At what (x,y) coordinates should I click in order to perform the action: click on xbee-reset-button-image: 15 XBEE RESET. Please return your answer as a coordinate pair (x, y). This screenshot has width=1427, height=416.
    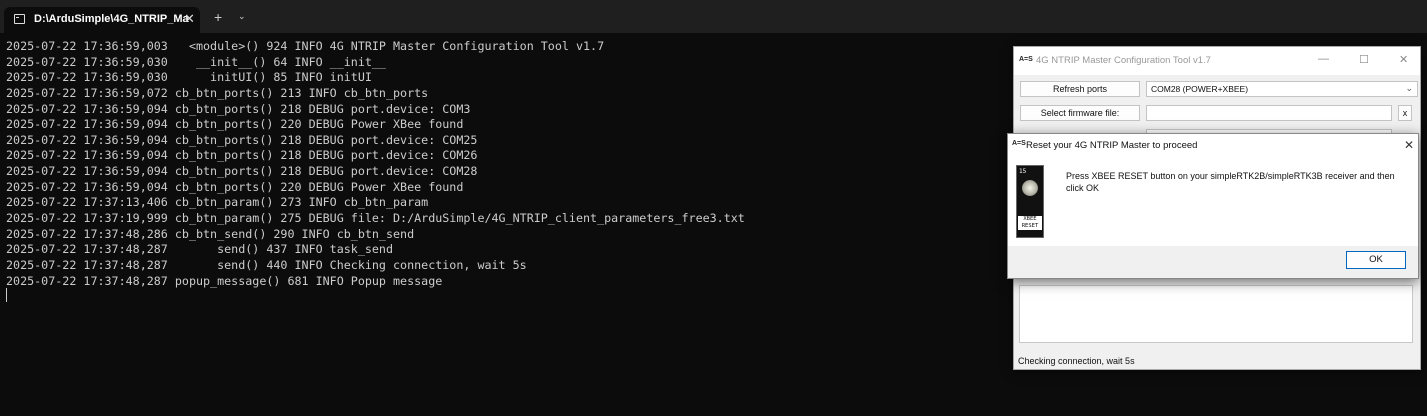
    Looking at the image, I should click on (1030, 201).